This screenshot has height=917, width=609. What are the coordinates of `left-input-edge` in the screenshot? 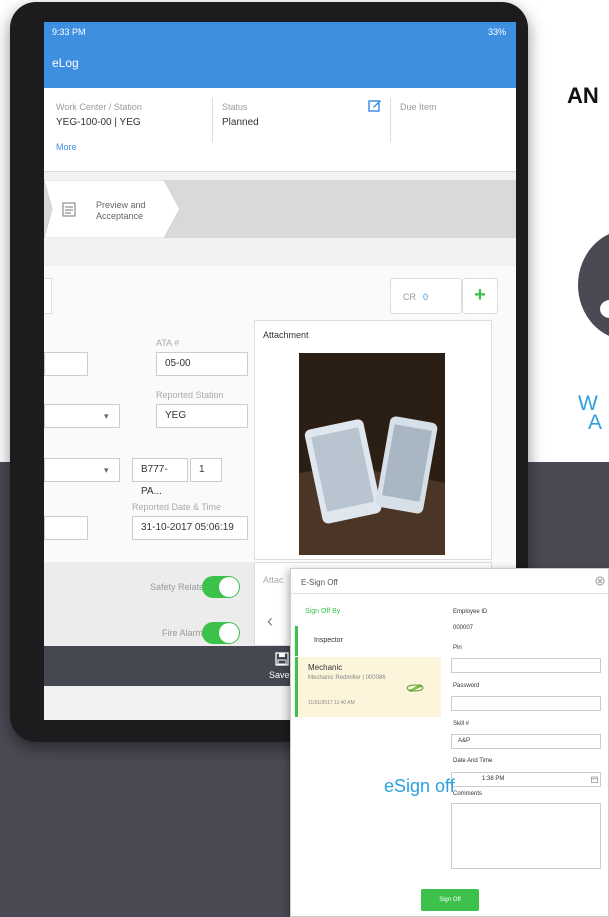 It's located at (48, 296).